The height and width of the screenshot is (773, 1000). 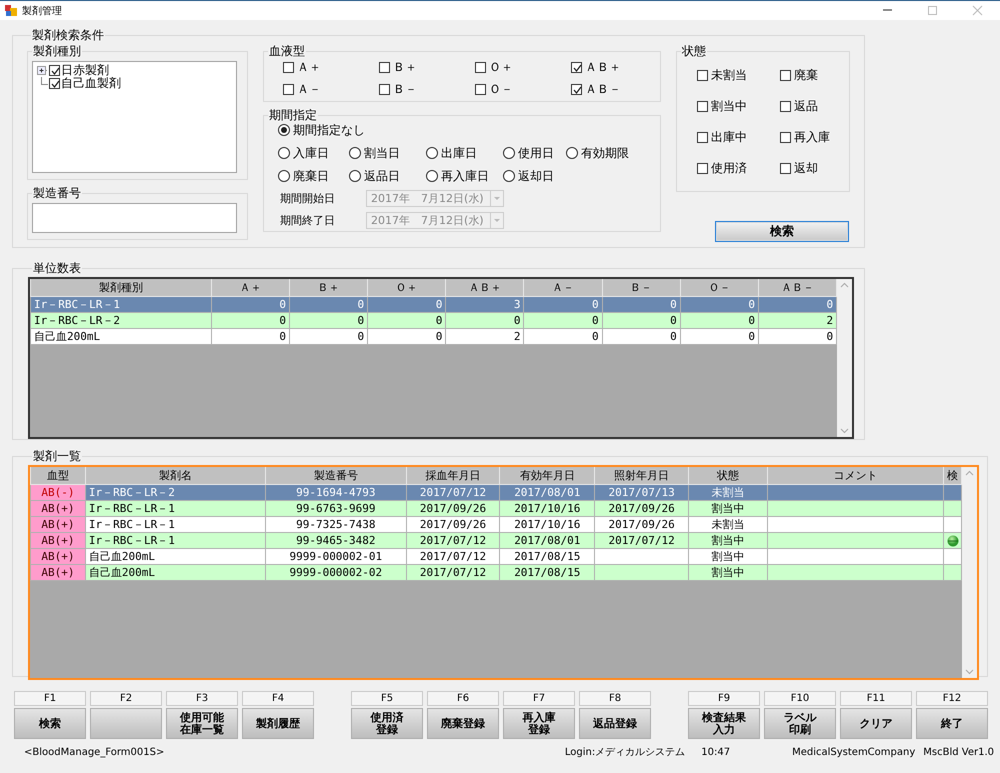 I want to click on table-row: AB(+) Ir－RBC－LR－1 99-9465-3482 2017/07/12 2017/08/01 2017/07/12 割当中, so click(x=496, y=540).